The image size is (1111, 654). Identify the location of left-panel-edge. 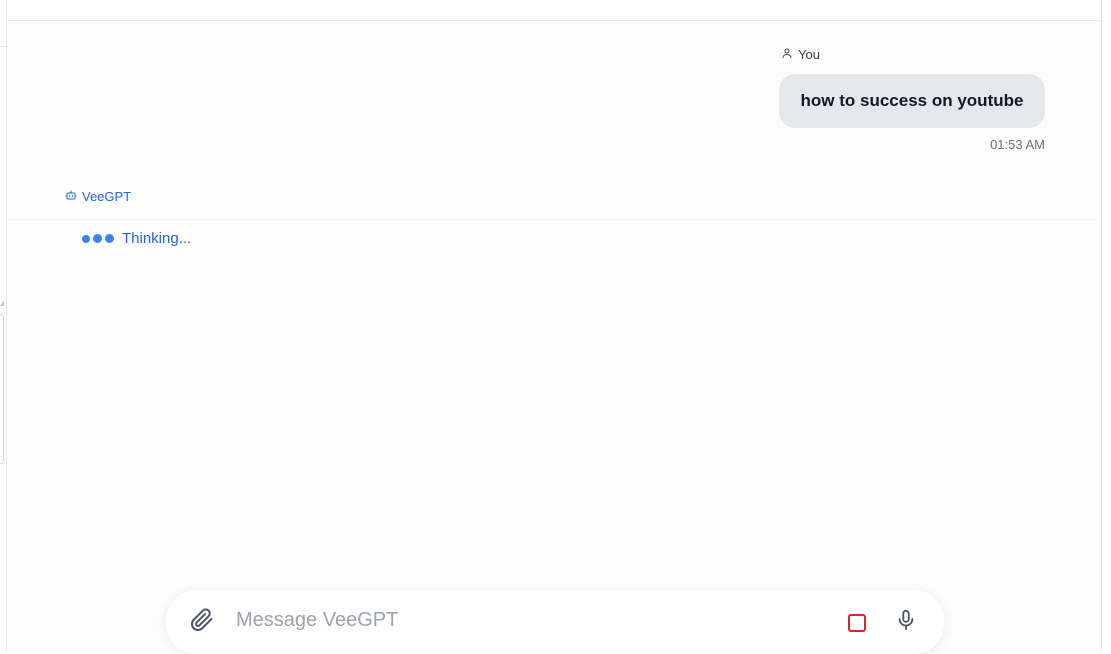
(3, 326).